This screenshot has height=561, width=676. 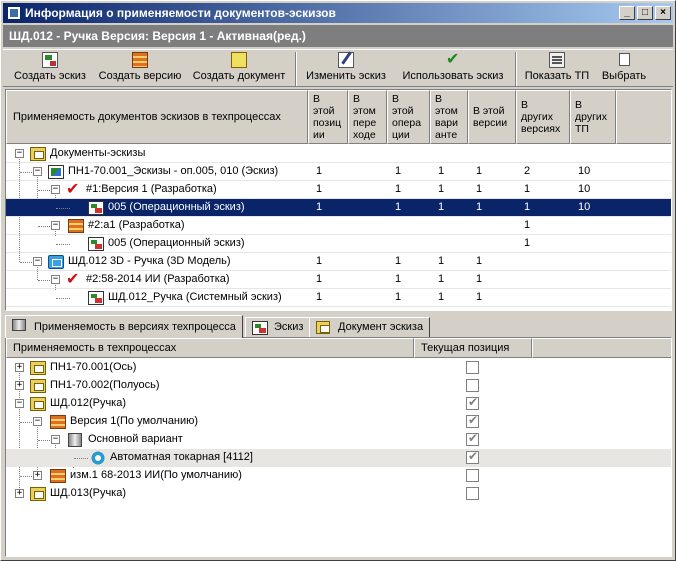 What do you see at coordinates (289, 327) in the screenshot?
I see `tab-label: Эскиз` at bounding box center [289, 327].